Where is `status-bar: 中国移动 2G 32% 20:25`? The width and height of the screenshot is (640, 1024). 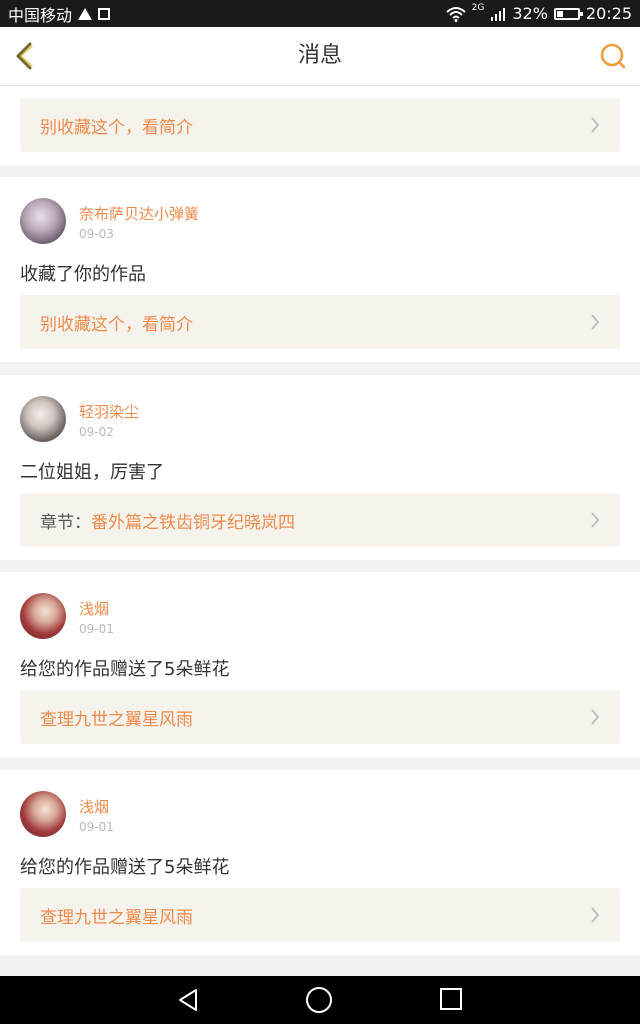 status-bar: 中国移动 2G 32% 20:25 is located at coordinates (320, 13).